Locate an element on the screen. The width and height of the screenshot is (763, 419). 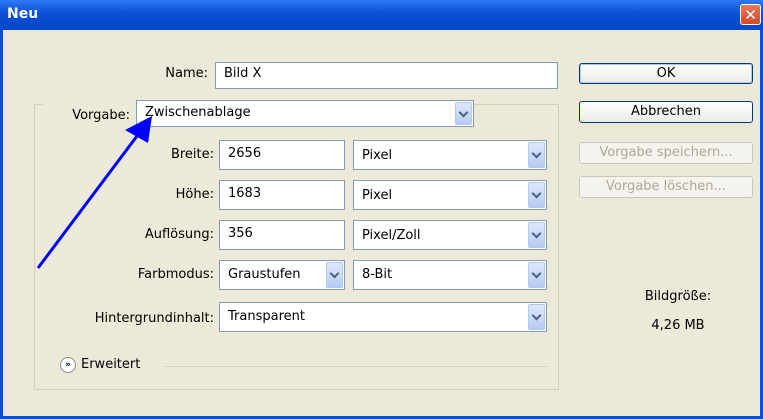
arrow-shaft is located at coordinates (89, 200).